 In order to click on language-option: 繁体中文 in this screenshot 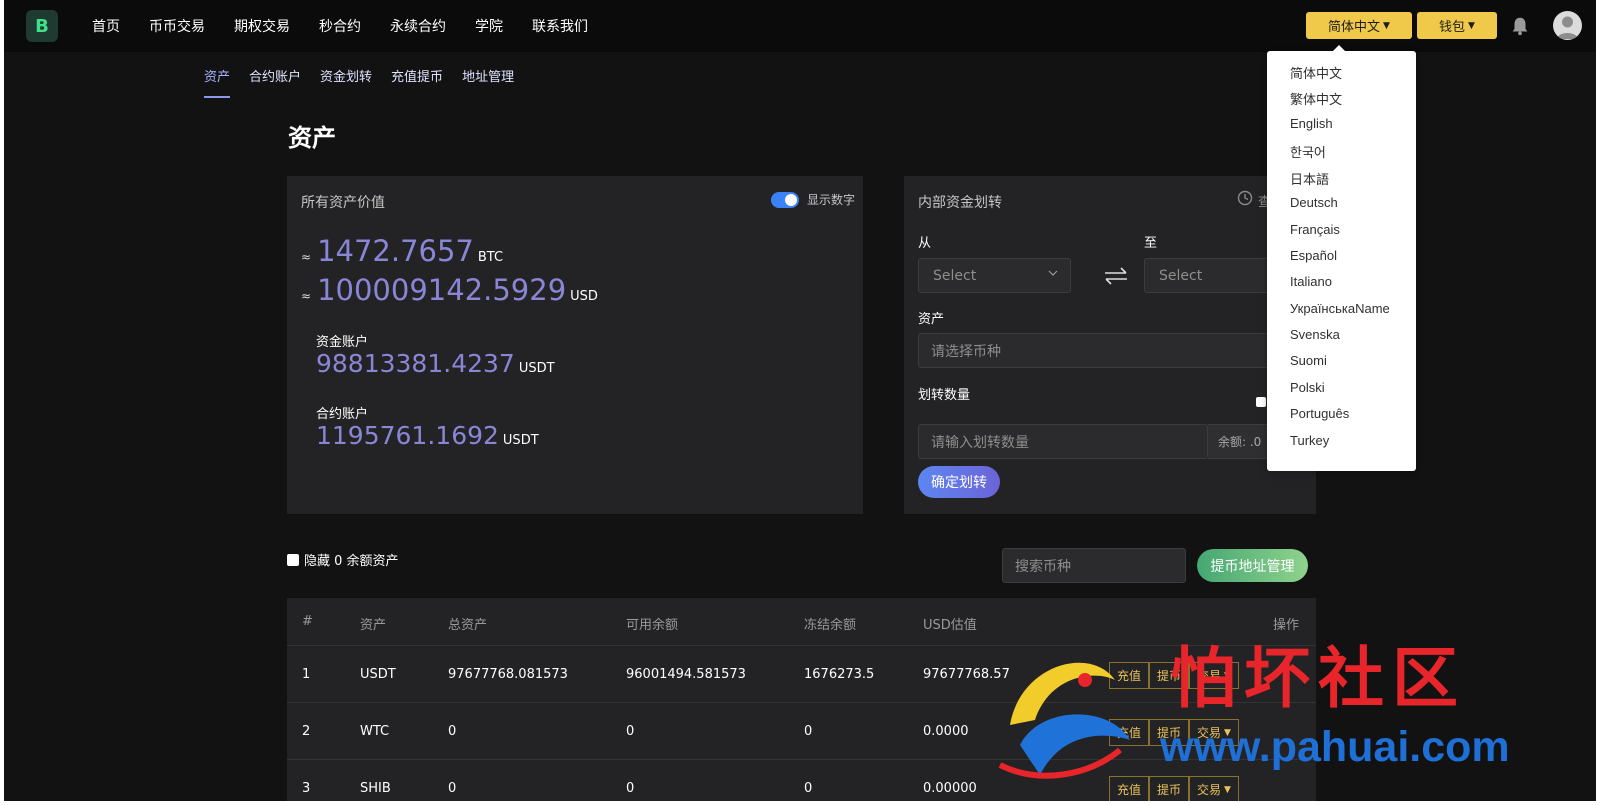, I will do `click(1316, 98)`.